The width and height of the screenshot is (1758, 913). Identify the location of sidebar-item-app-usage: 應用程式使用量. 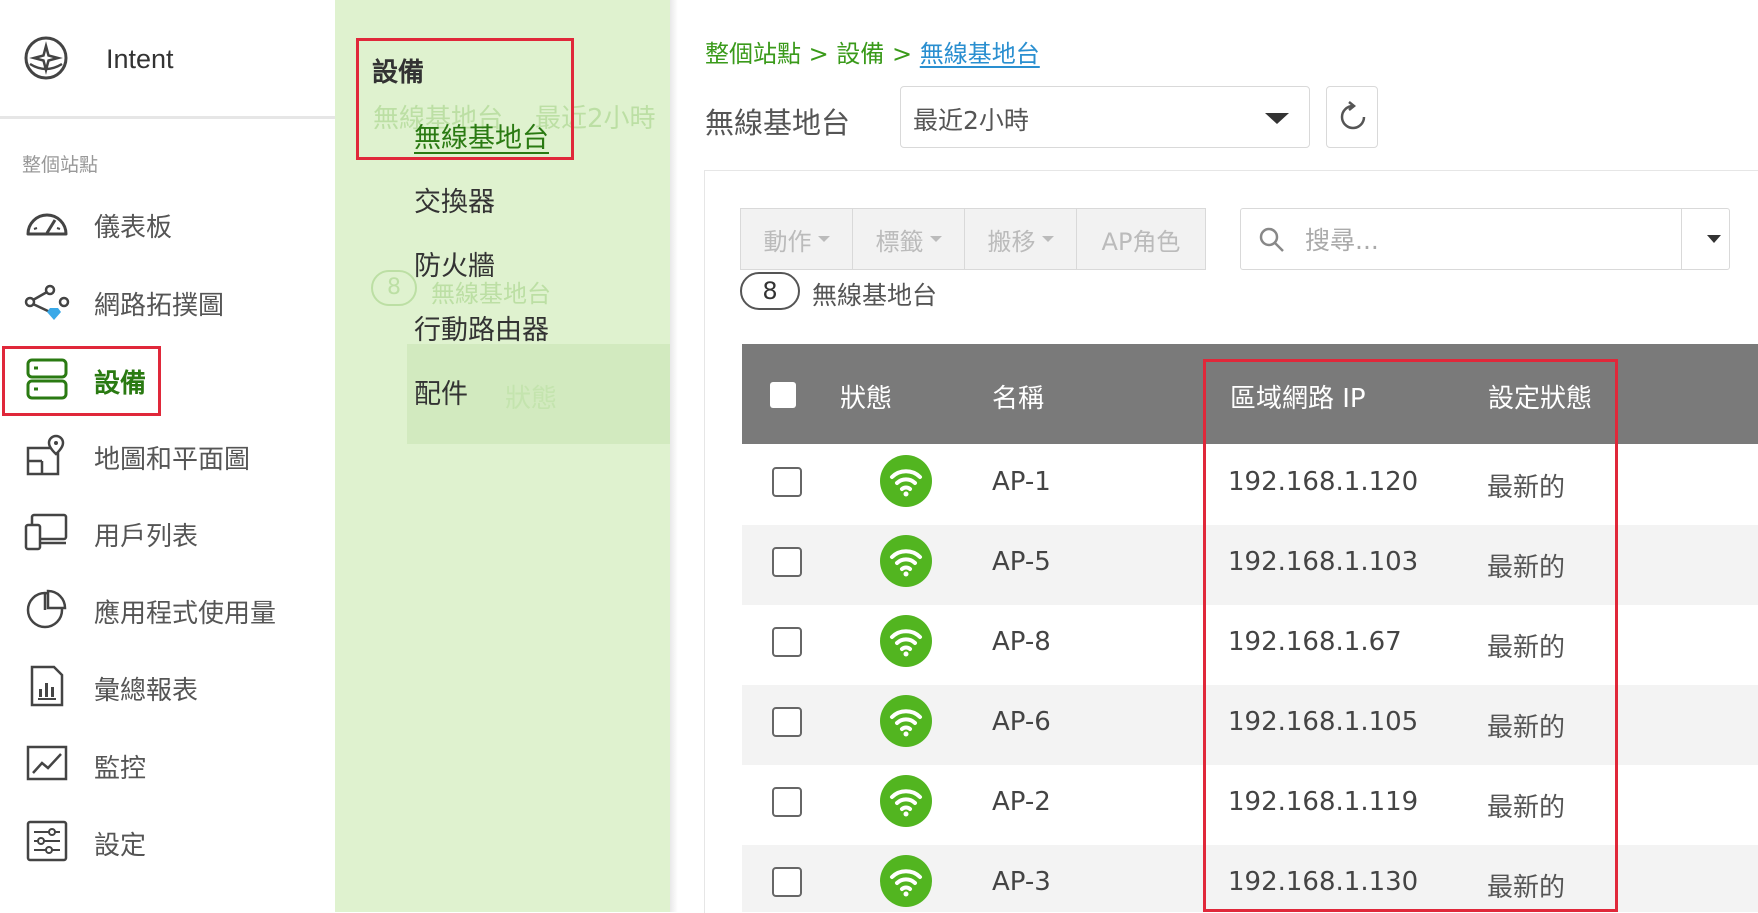
(167, 610).